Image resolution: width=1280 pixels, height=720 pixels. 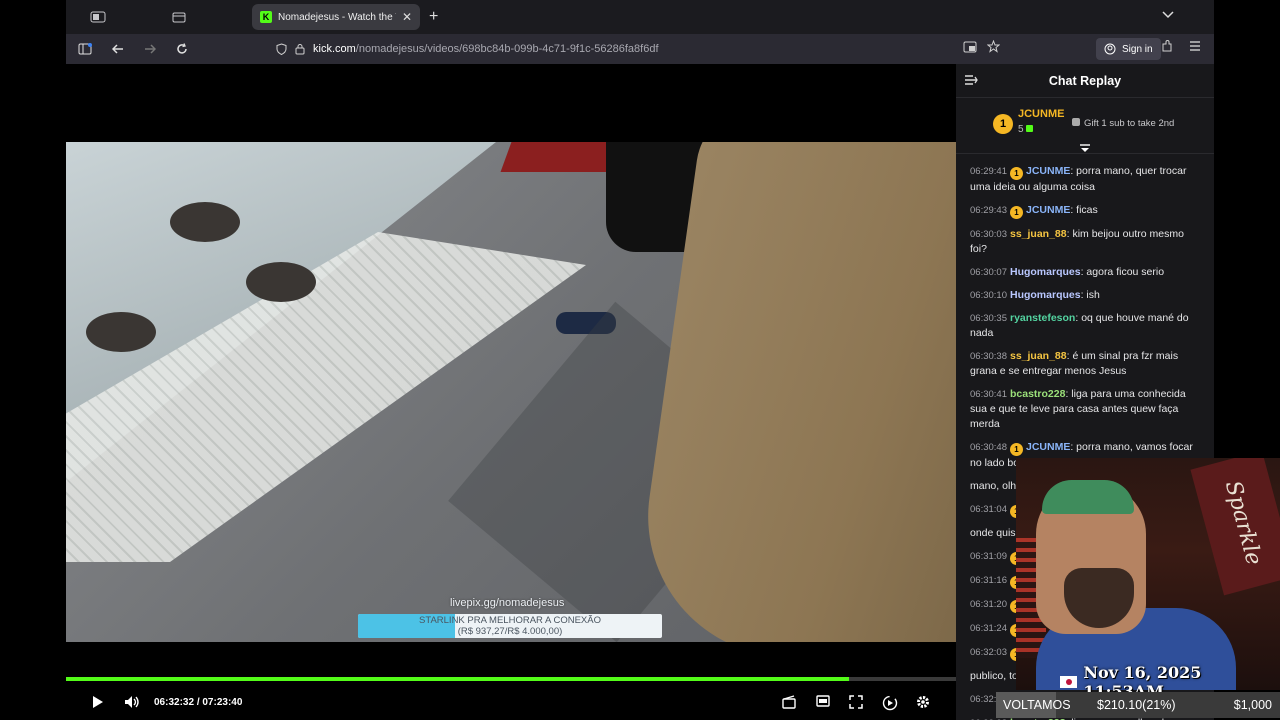 What do you see at coordinates (1069, 682) in the screenshot?
I see `japan-flag-icon` at bounding box center [1069, 682].